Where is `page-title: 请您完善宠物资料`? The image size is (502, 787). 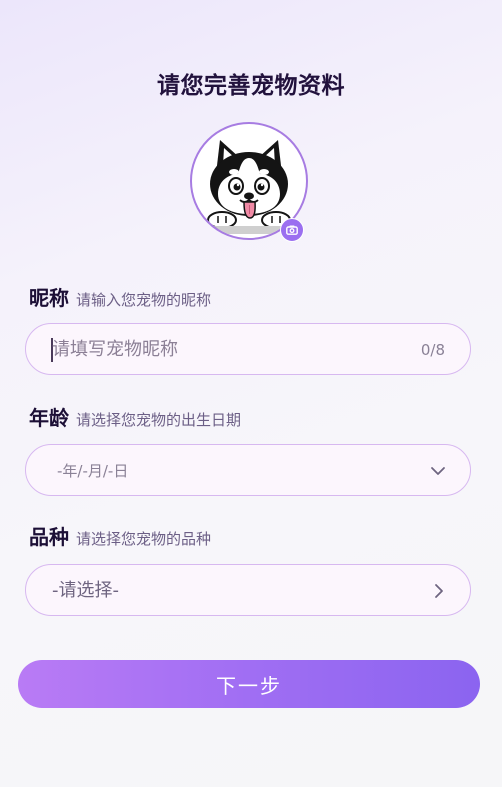
page-title: 请您完善宠物资料 is located at coordinates (251, 86).